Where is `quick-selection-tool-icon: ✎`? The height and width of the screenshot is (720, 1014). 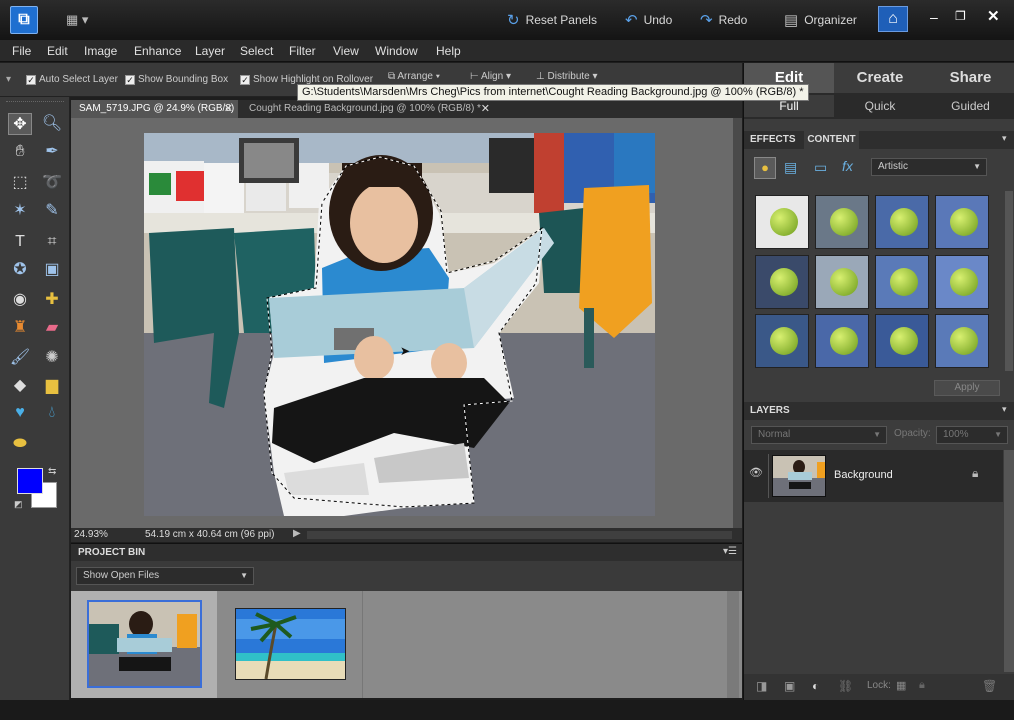
quick-selection-tool-icon: ✎ is located at coordinates (52, 211).